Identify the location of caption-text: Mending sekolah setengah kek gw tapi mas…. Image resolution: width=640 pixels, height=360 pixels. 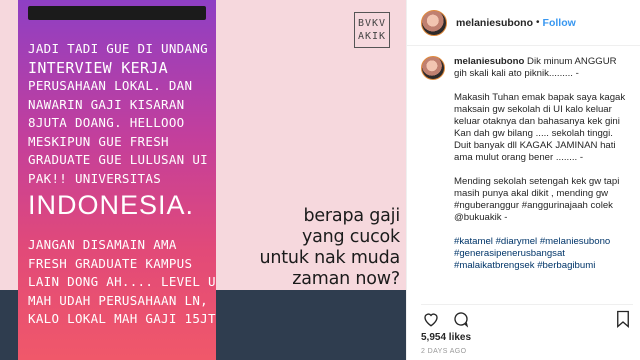
(537, 199).